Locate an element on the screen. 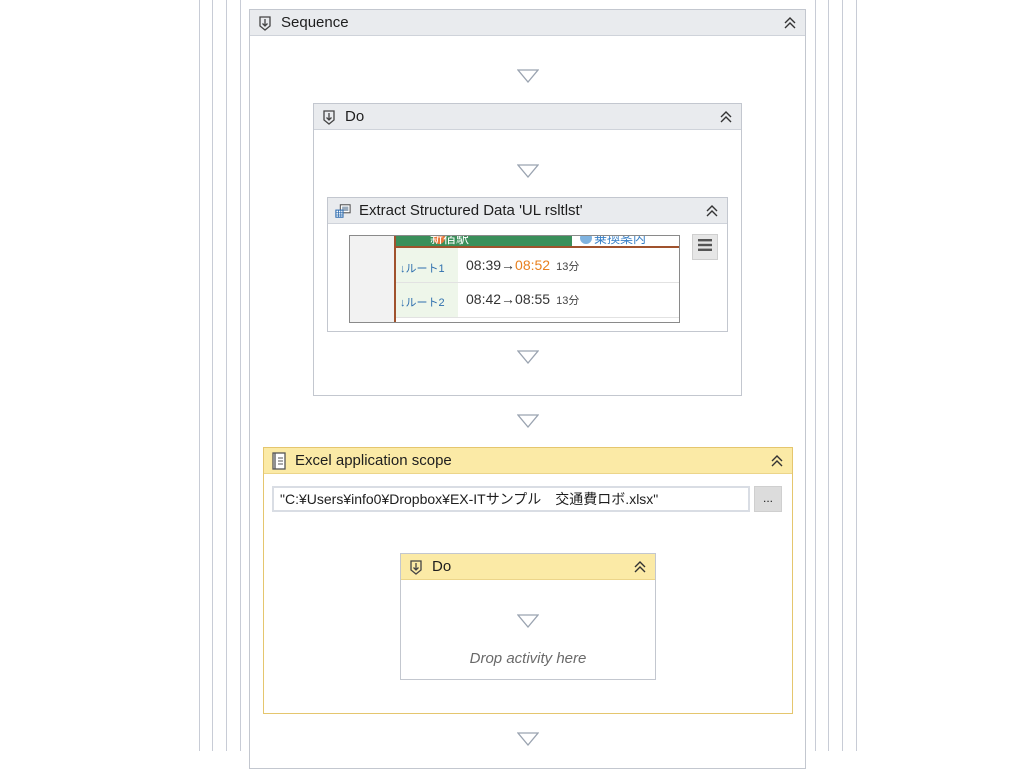 The image size is (1024, 769). extract-title: Extract Structured Data 'UL rsltlst' is located at coordinates (471, 210).